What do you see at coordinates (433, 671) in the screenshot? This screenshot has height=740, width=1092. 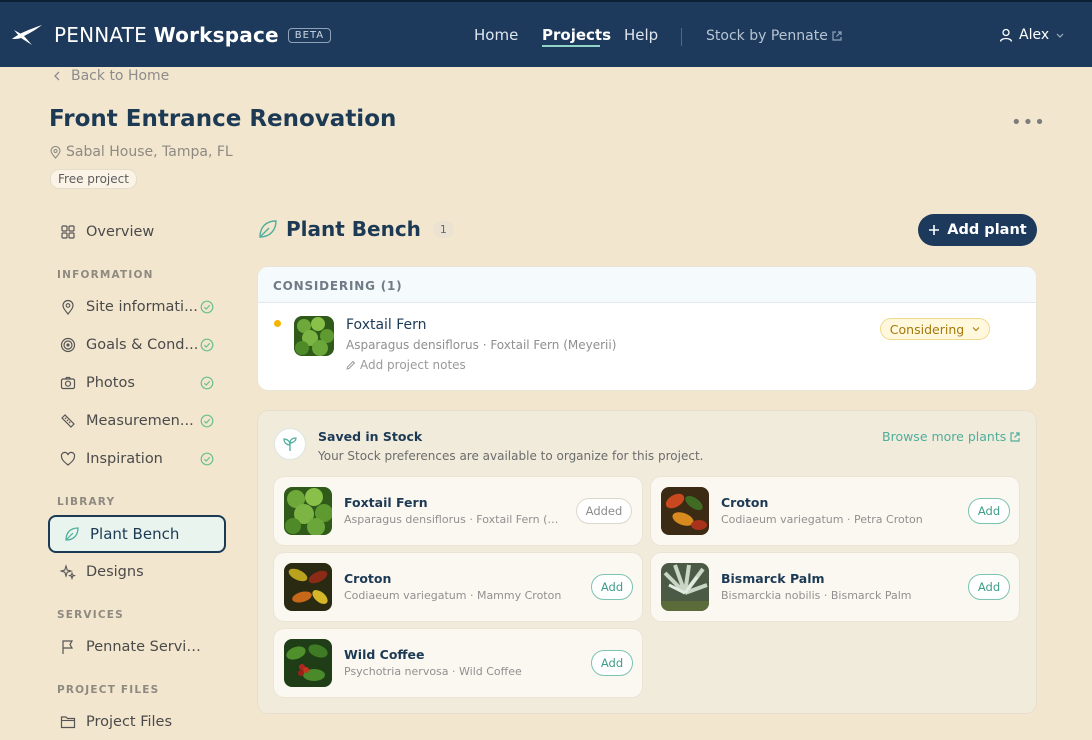 I see `plant-scientific: Psychotria nervosa · Wild Coffee` at bounding box center [433, 671].